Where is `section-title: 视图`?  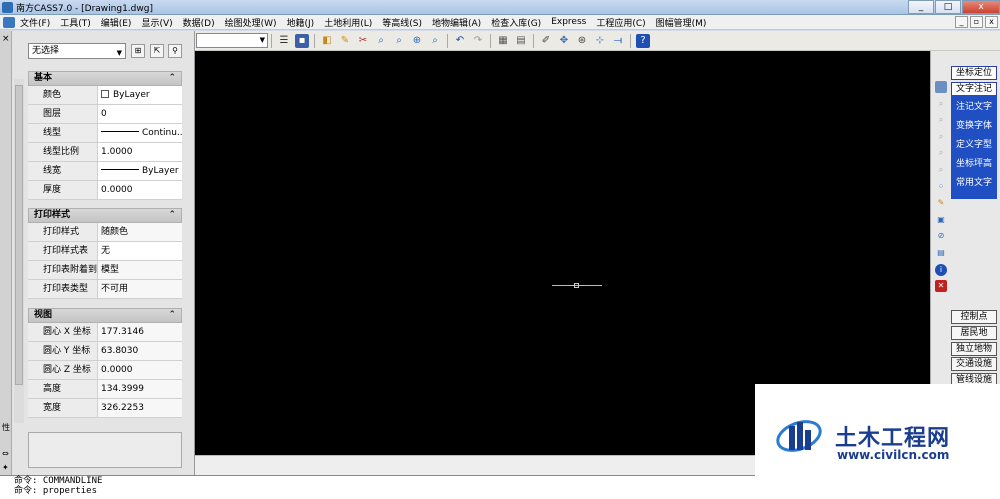 section-title: 视图 is located at coordinates (43, 315).